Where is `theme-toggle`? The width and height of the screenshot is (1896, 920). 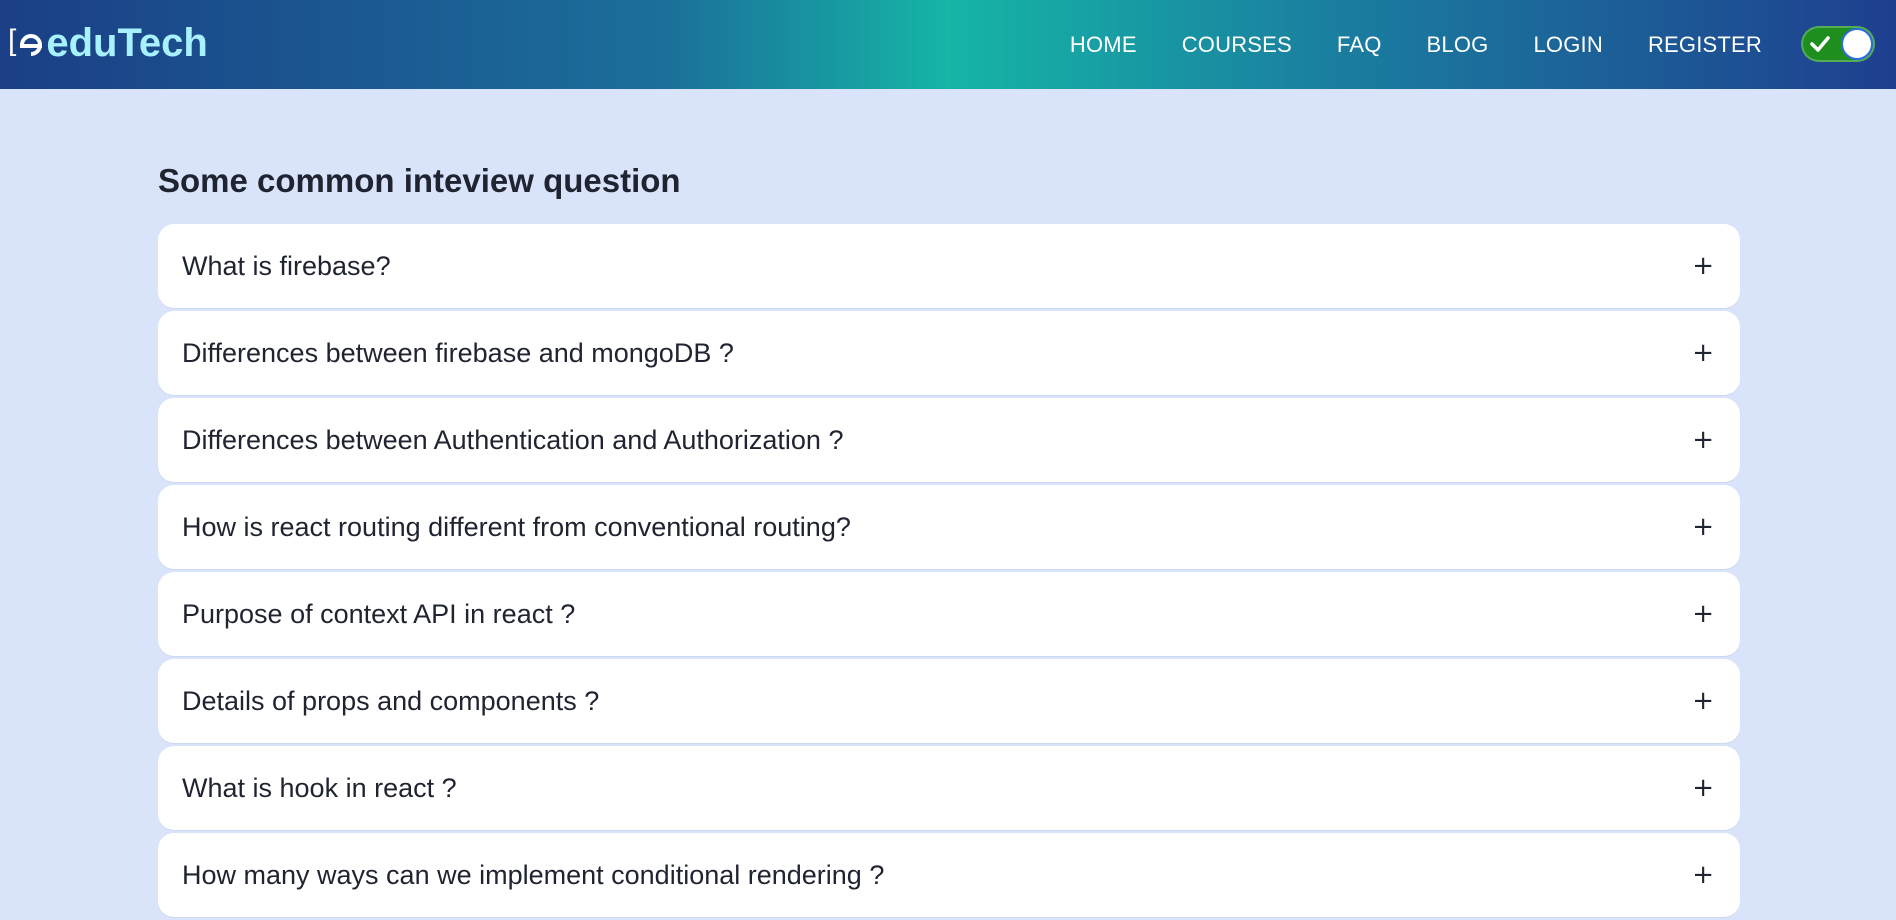 theme-toggle is located at coordinates (1838, 44).